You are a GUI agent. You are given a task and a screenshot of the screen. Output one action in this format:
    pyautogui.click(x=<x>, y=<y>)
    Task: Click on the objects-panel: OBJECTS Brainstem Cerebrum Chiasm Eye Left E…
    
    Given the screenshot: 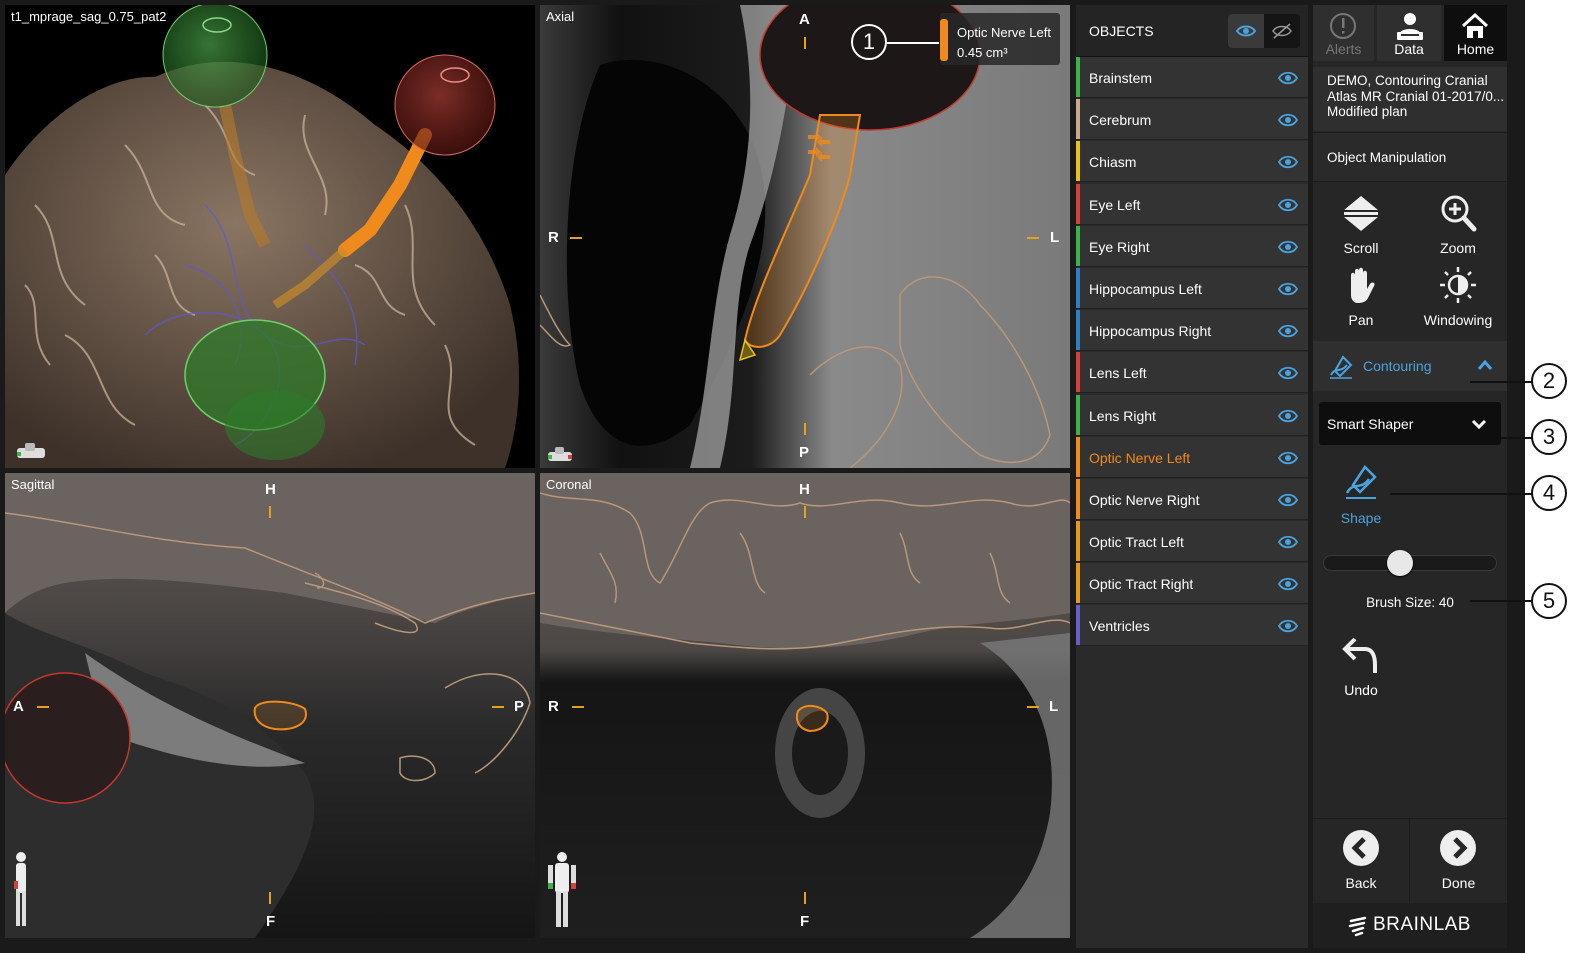 What is the action you would take?
    pyautogui.click(x=1192, y=476)
    